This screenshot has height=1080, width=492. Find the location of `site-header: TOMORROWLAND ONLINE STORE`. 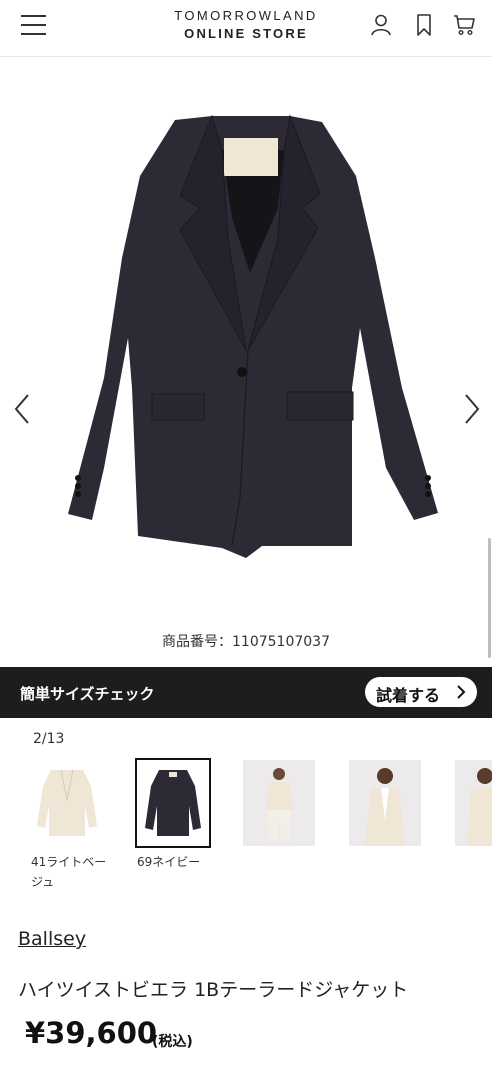

site-header: TOMORROWLAND ONLINE STORE is located at coordinates (246, 28).